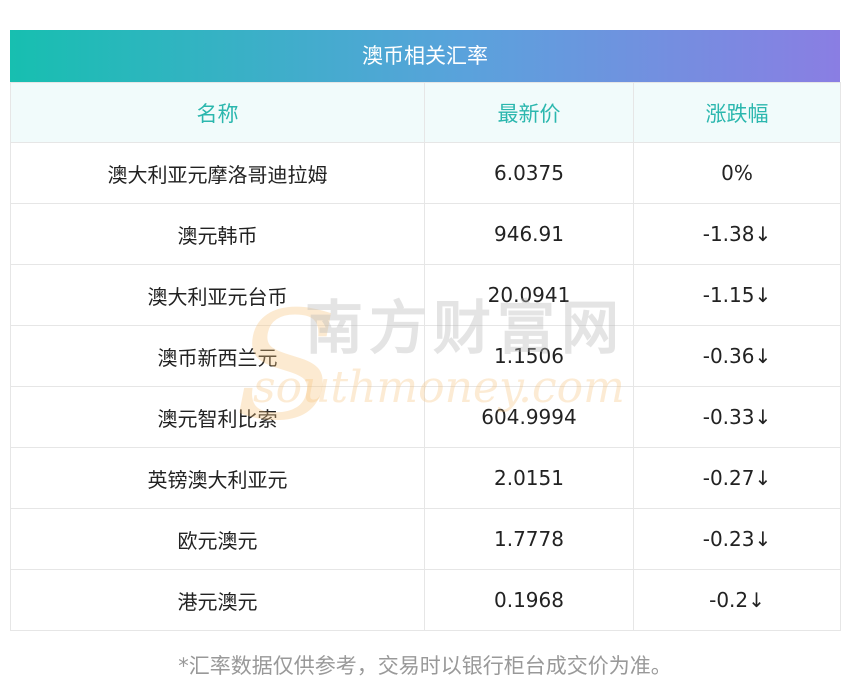  I want to click on table-row: 澳大利亚元台币 20.0941 -1.15↓, so click(425, 295).